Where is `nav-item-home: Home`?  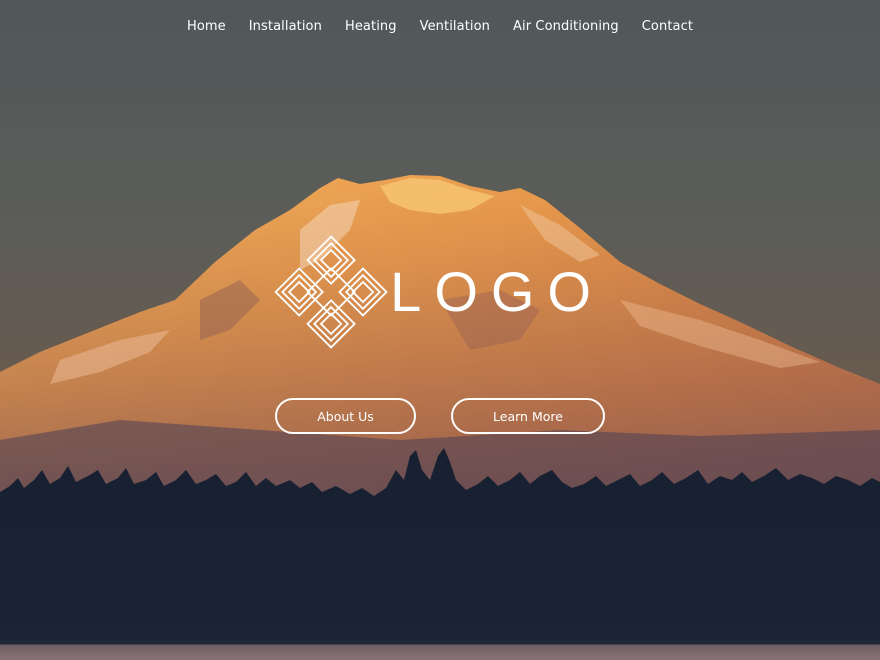
nav-item-home: Home is located at coordinates (206, 26).